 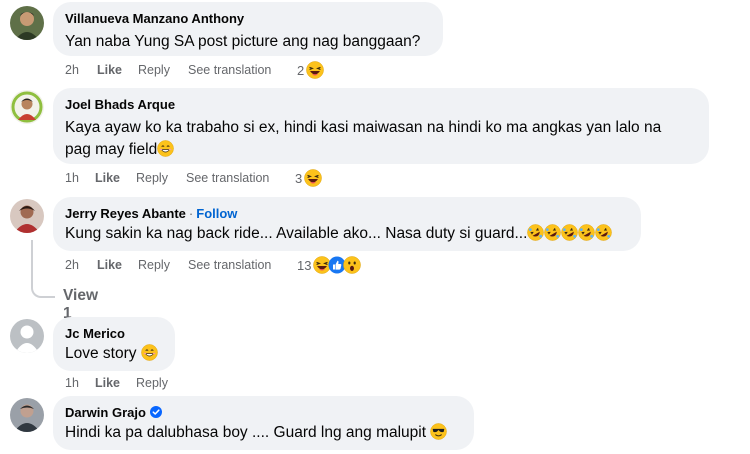 I want to click on reaction-count: 13, so click(x=304, y=265).